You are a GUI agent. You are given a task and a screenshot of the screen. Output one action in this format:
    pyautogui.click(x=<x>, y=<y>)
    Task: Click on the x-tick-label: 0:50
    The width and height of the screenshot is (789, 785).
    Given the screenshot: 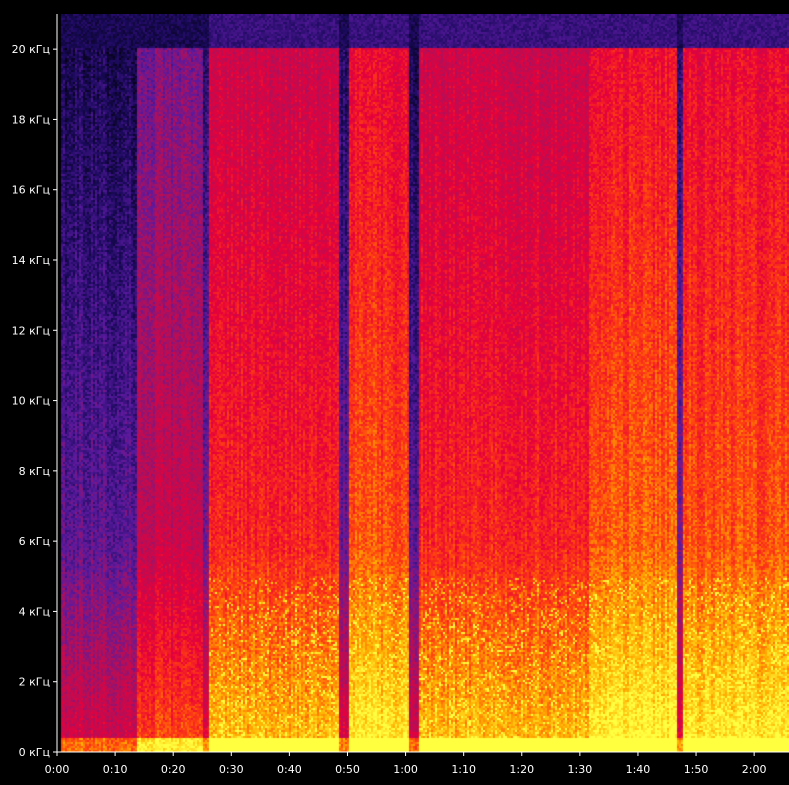 What is the action you would take?
    pyautogui.click(x=347, y=769)
    